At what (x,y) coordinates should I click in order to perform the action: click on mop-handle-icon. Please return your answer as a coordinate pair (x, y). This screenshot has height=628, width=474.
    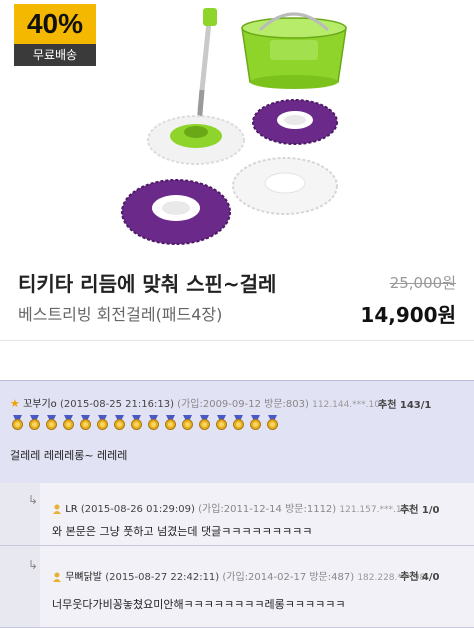
    Looking at the image, I should click on (206, 67).